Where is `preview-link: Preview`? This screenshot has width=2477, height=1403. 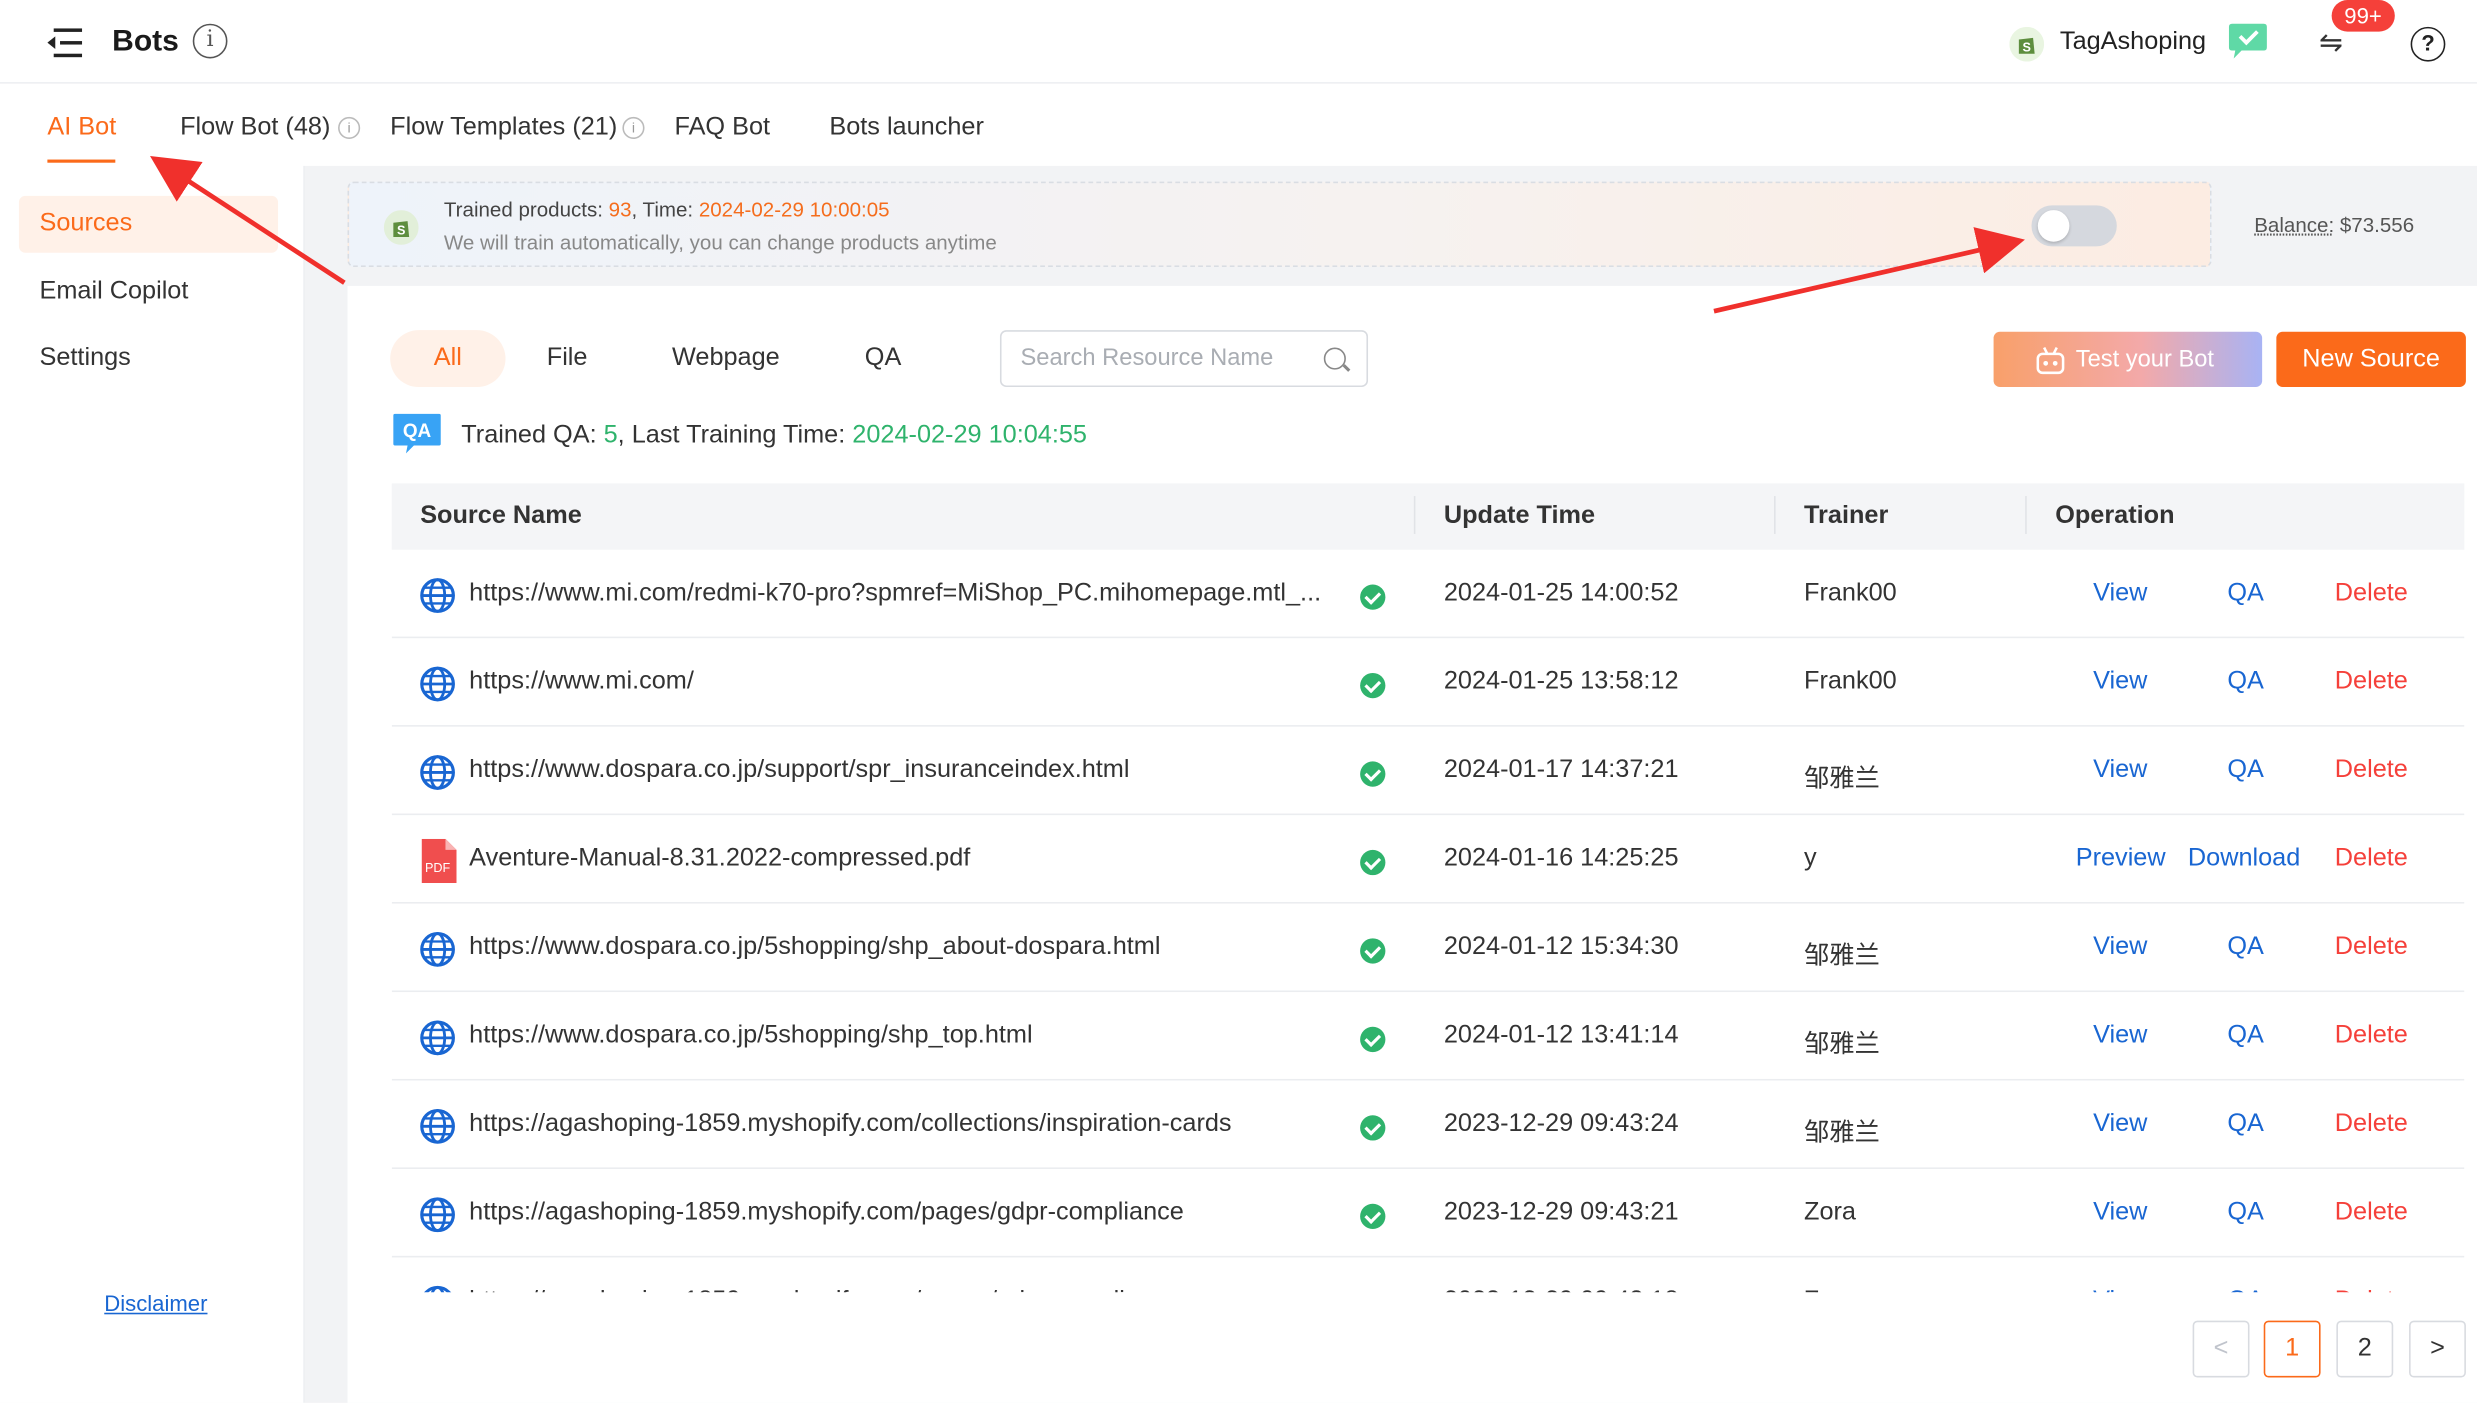
preview-link: Preview is located at coordinates (2121, 859).